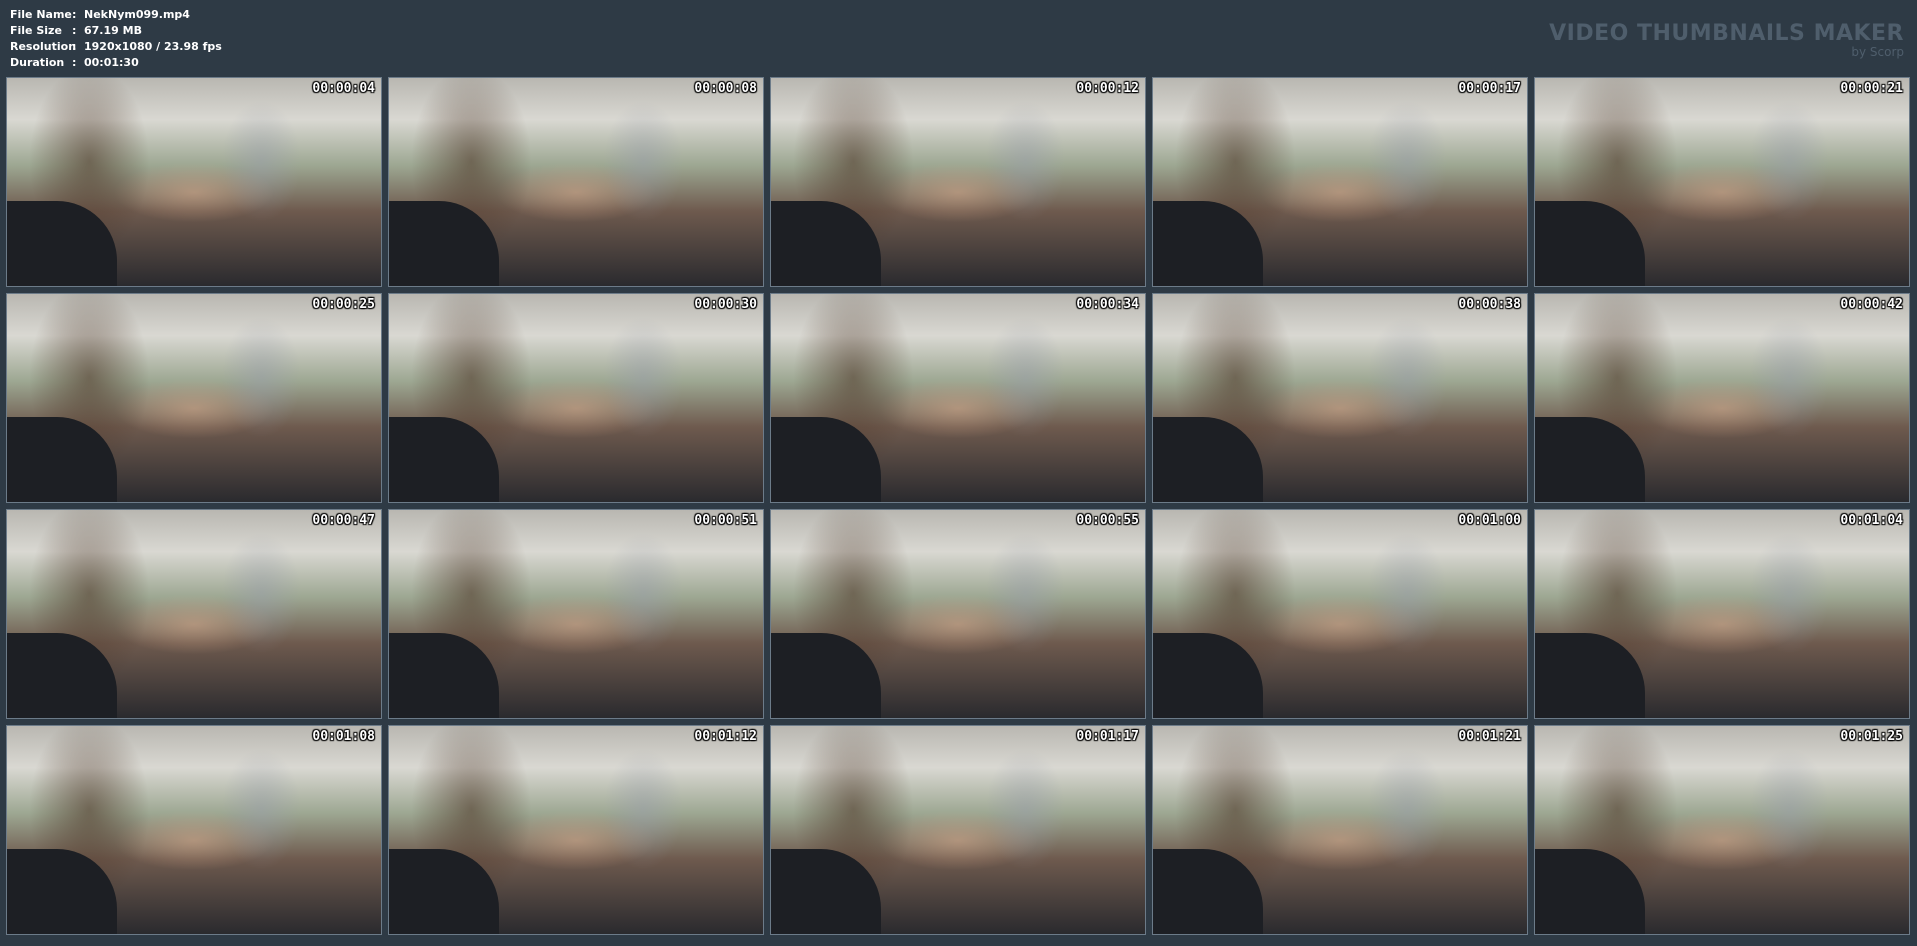 Image resolution: width=1917 pixels, height=946 pixels. What do you see at coordinates (1107, 520) in the screenshot?
I see `frame-timestamp: 00:00:55` at bounding box center [1107, 520].